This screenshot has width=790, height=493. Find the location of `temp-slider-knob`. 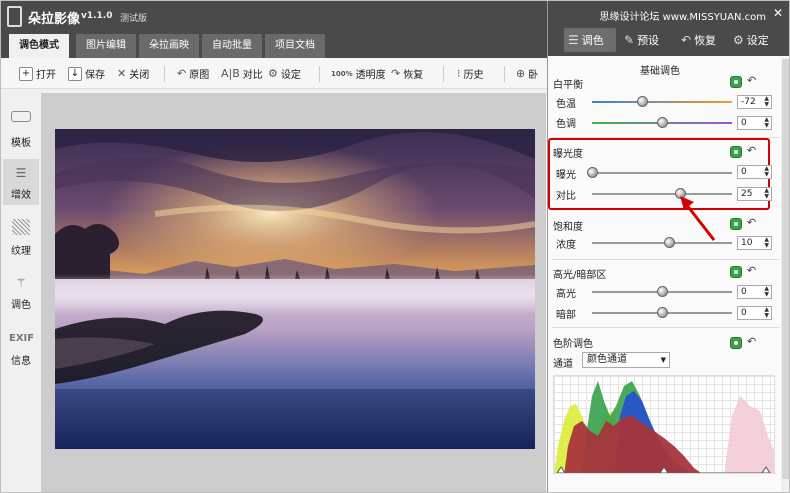

temp-slider-knob is located at coordinates (643, 101).